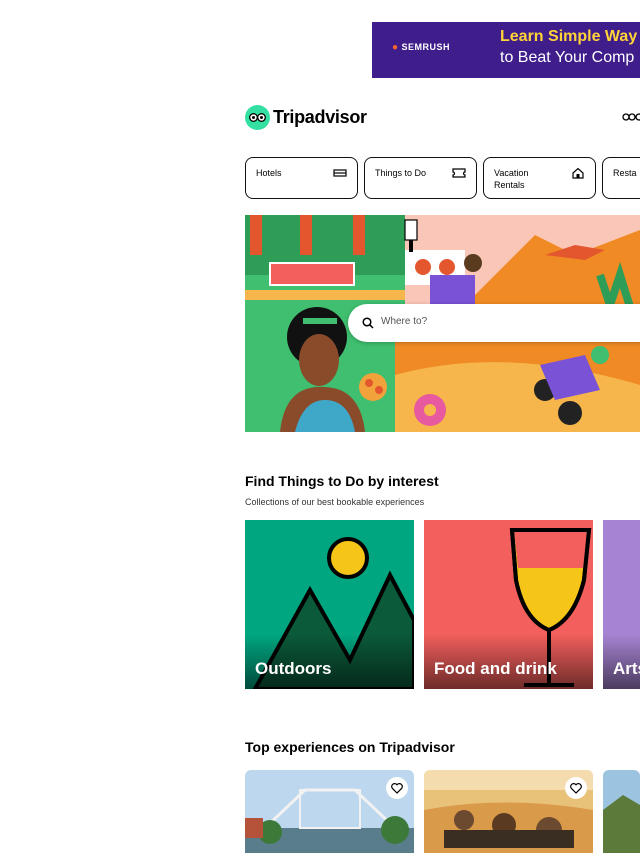 This screenshot has width=640, height=853. Describe the element at coordinates (569, 36) in the screenshot. I see `ad-headline: Learn Simple Way` at that location.